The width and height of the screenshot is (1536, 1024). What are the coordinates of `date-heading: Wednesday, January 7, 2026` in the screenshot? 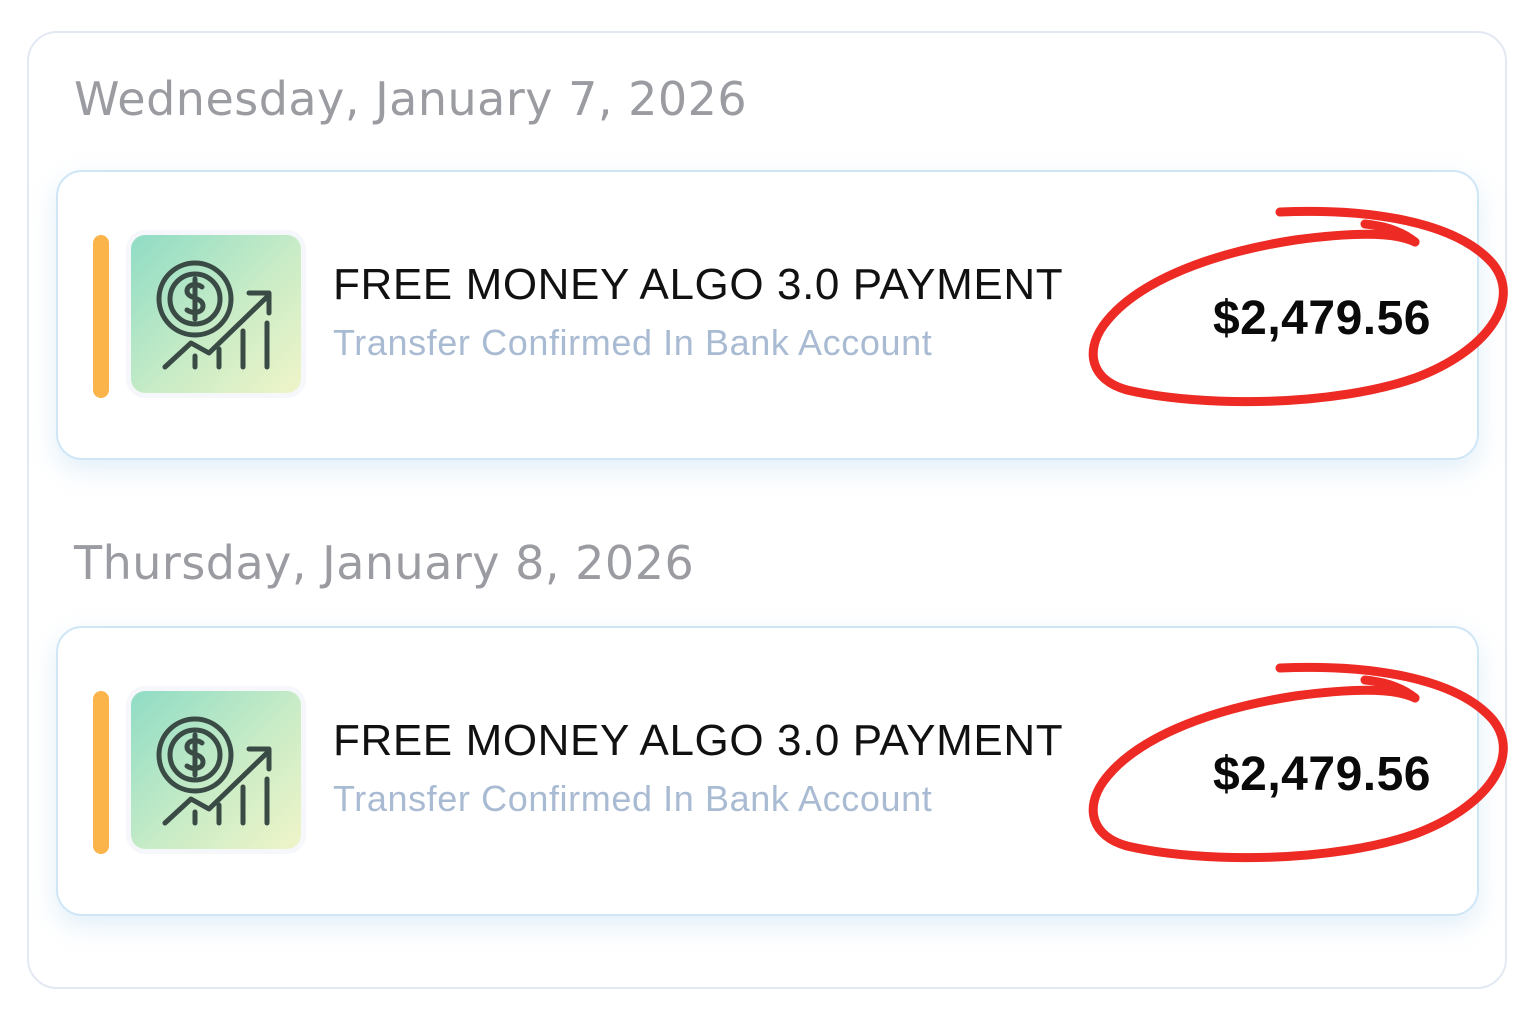 It's located at (411, 99).